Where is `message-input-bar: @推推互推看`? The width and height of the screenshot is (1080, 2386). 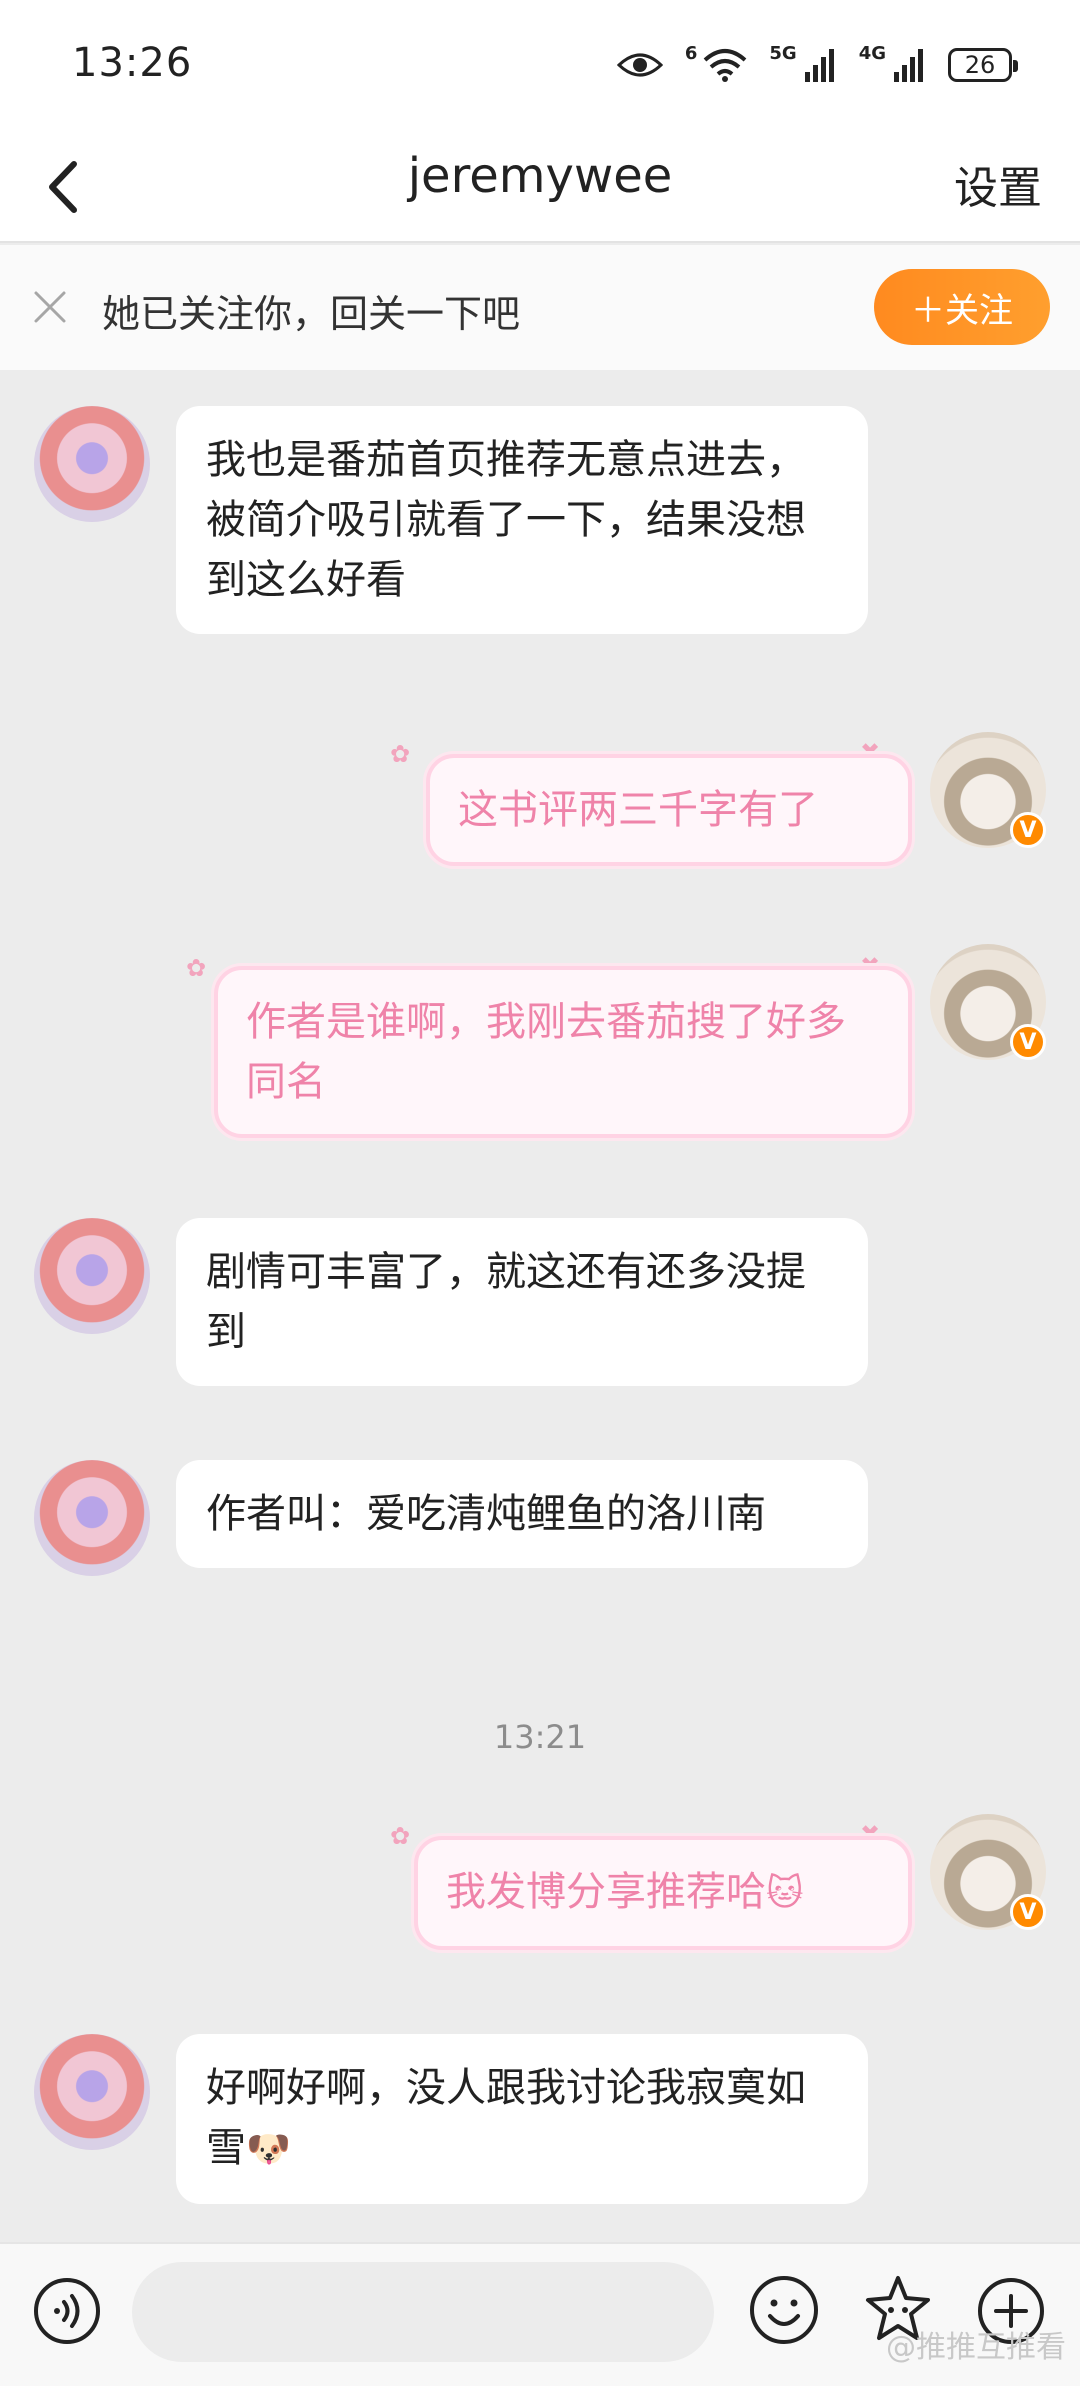
message-input-bar: @推推互推看 is located at coordinates (540, 2314).